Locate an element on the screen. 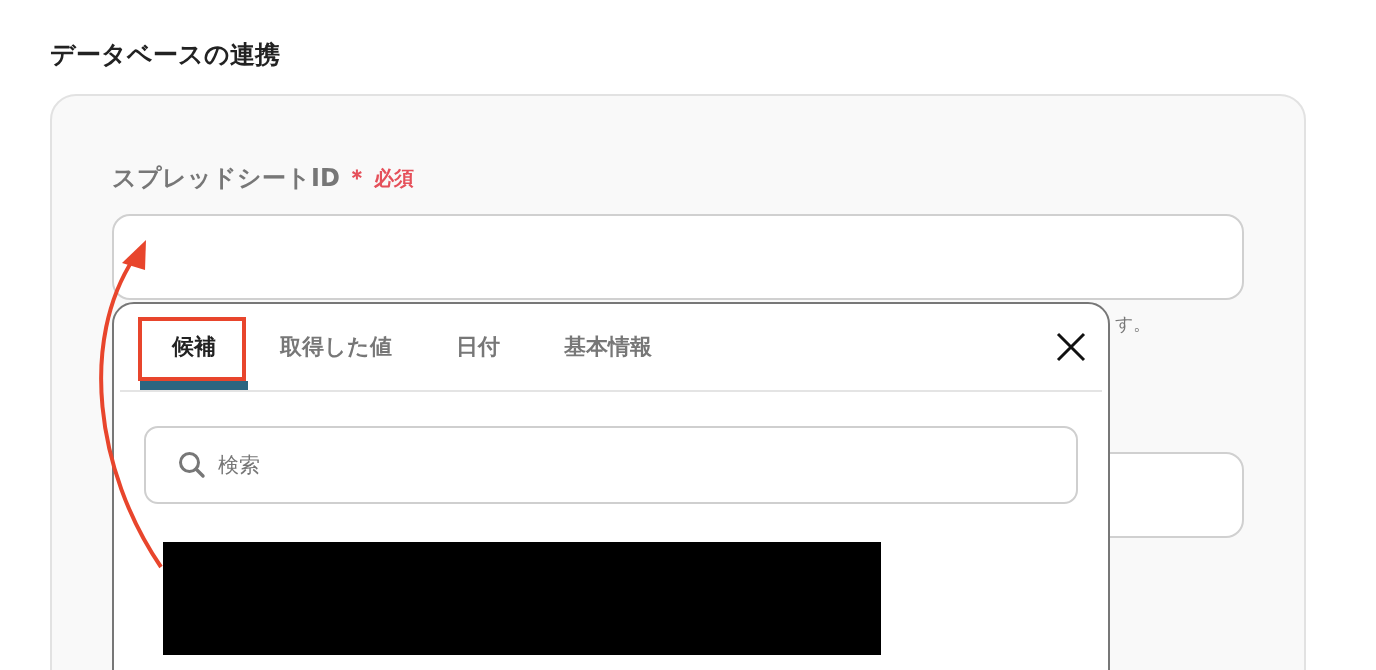 The width and height of the screenshot is (1376, 670). close-icon is located at coordinates (1071, 347).